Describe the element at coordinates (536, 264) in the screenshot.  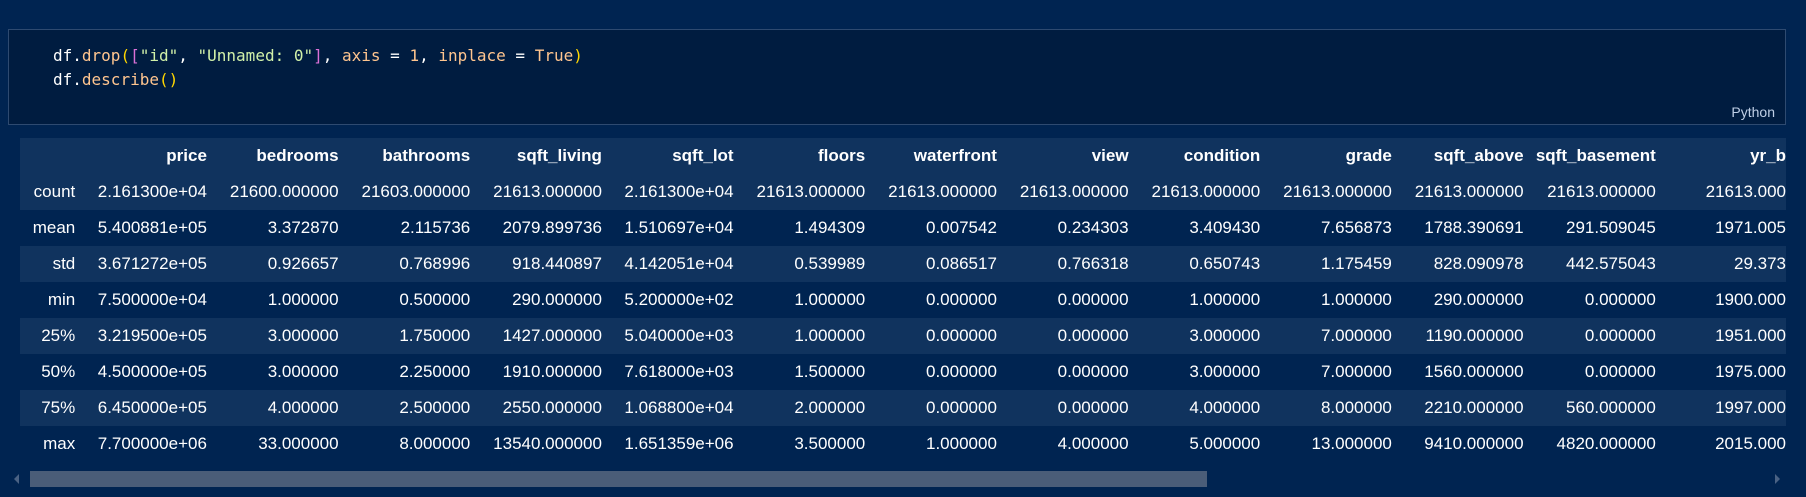
I see `table-cell: 918.440897` at that location.